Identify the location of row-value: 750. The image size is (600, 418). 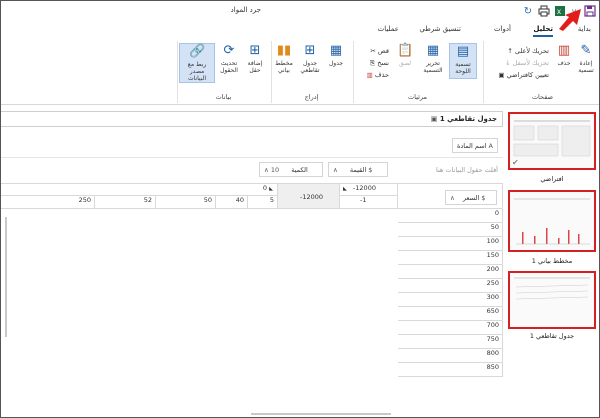
(450, 342).